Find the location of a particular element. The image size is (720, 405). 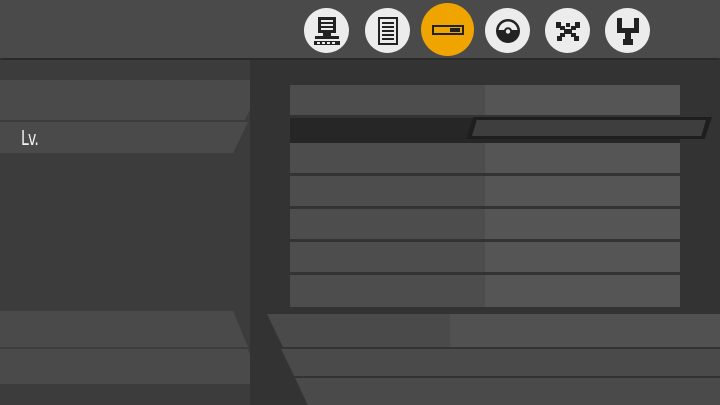

name-plate is located at coordinates (133, 100).